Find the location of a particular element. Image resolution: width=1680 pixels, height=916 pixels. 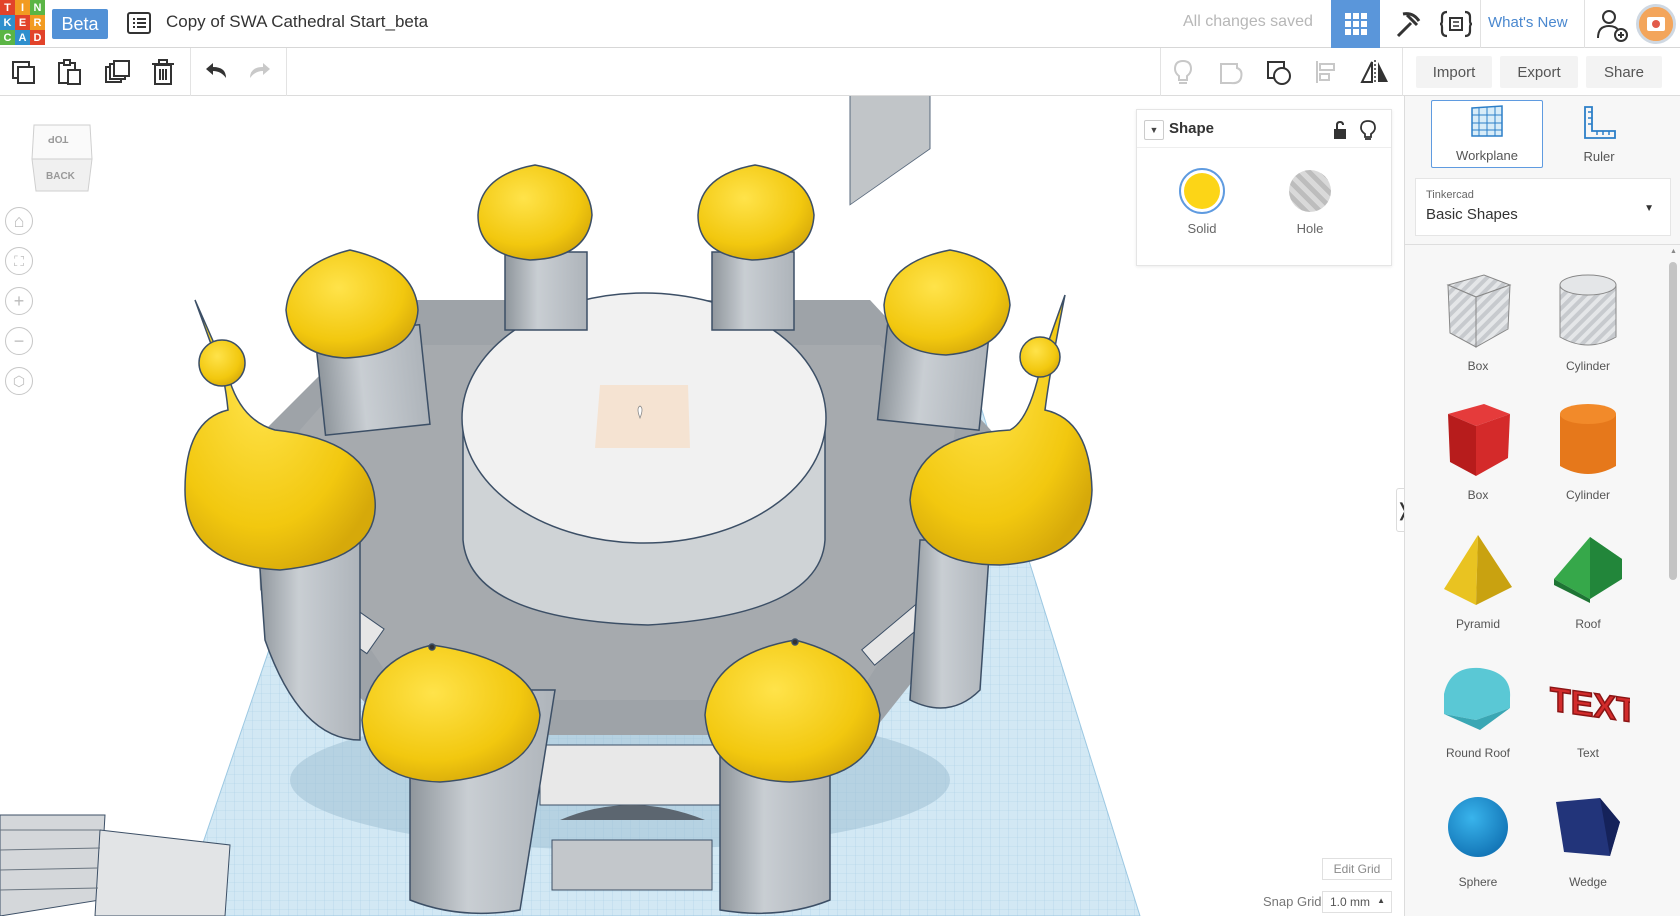

duplicate-button is located at coordinates (117, 72).